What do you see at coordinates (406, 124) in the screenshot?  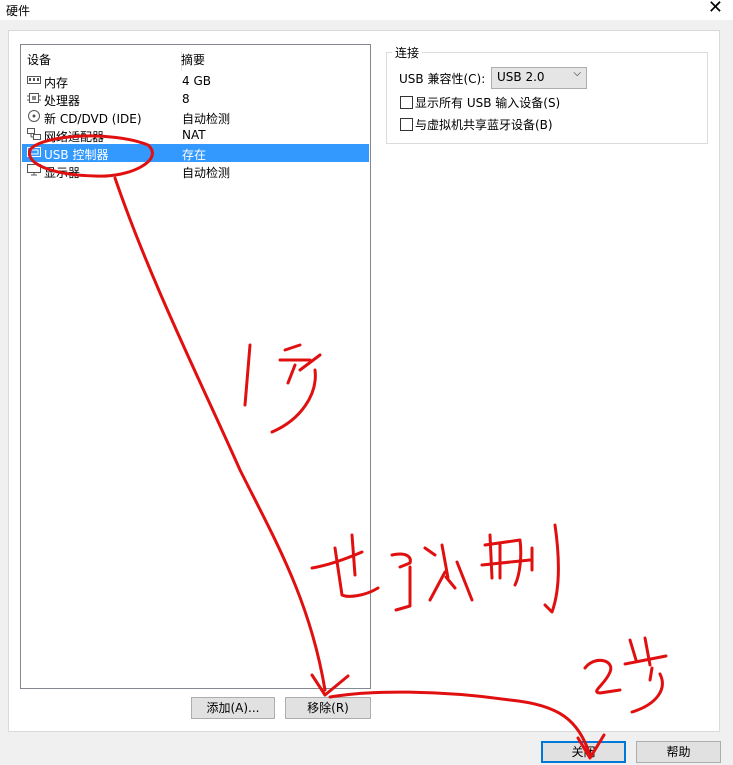 I see `share-bluetooth-checkbox` at bounding box center [406, 124].